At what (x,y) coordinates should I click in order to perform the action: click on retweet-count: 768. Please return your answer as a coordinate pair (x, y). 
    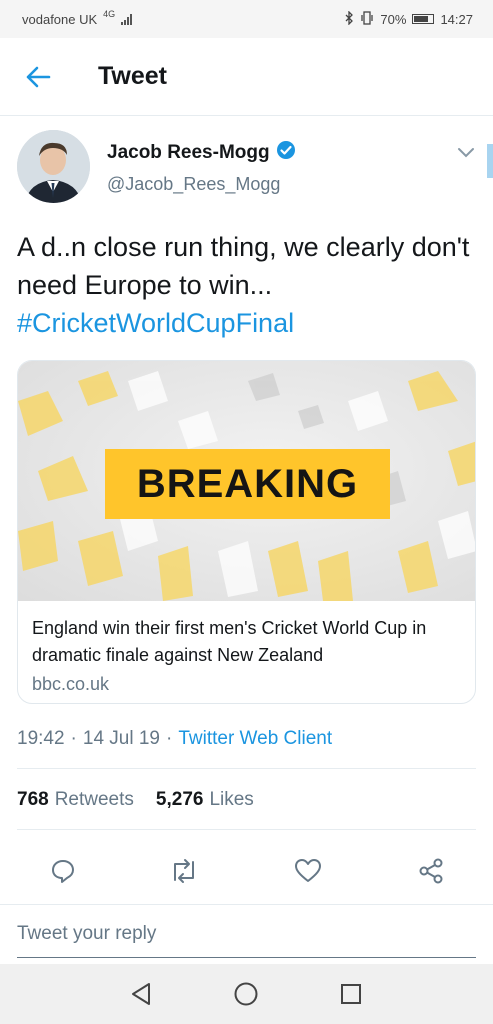
    Looking at the image, I should click on (33, 800).